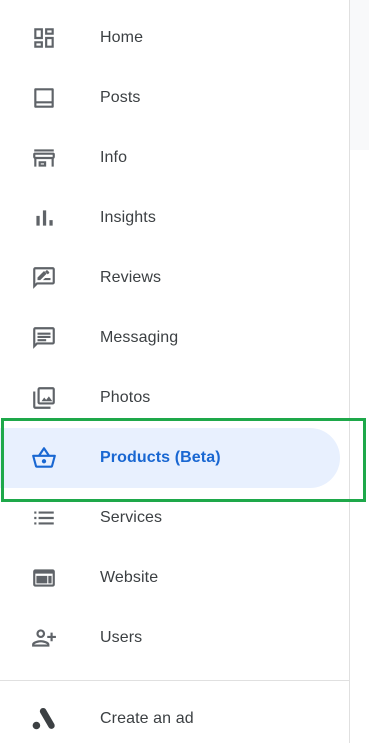  What do you see at coordinates (170, 98) in the screenshot?
I see `sidebar-item-posts: Posts` at bounding box center [170, 98].